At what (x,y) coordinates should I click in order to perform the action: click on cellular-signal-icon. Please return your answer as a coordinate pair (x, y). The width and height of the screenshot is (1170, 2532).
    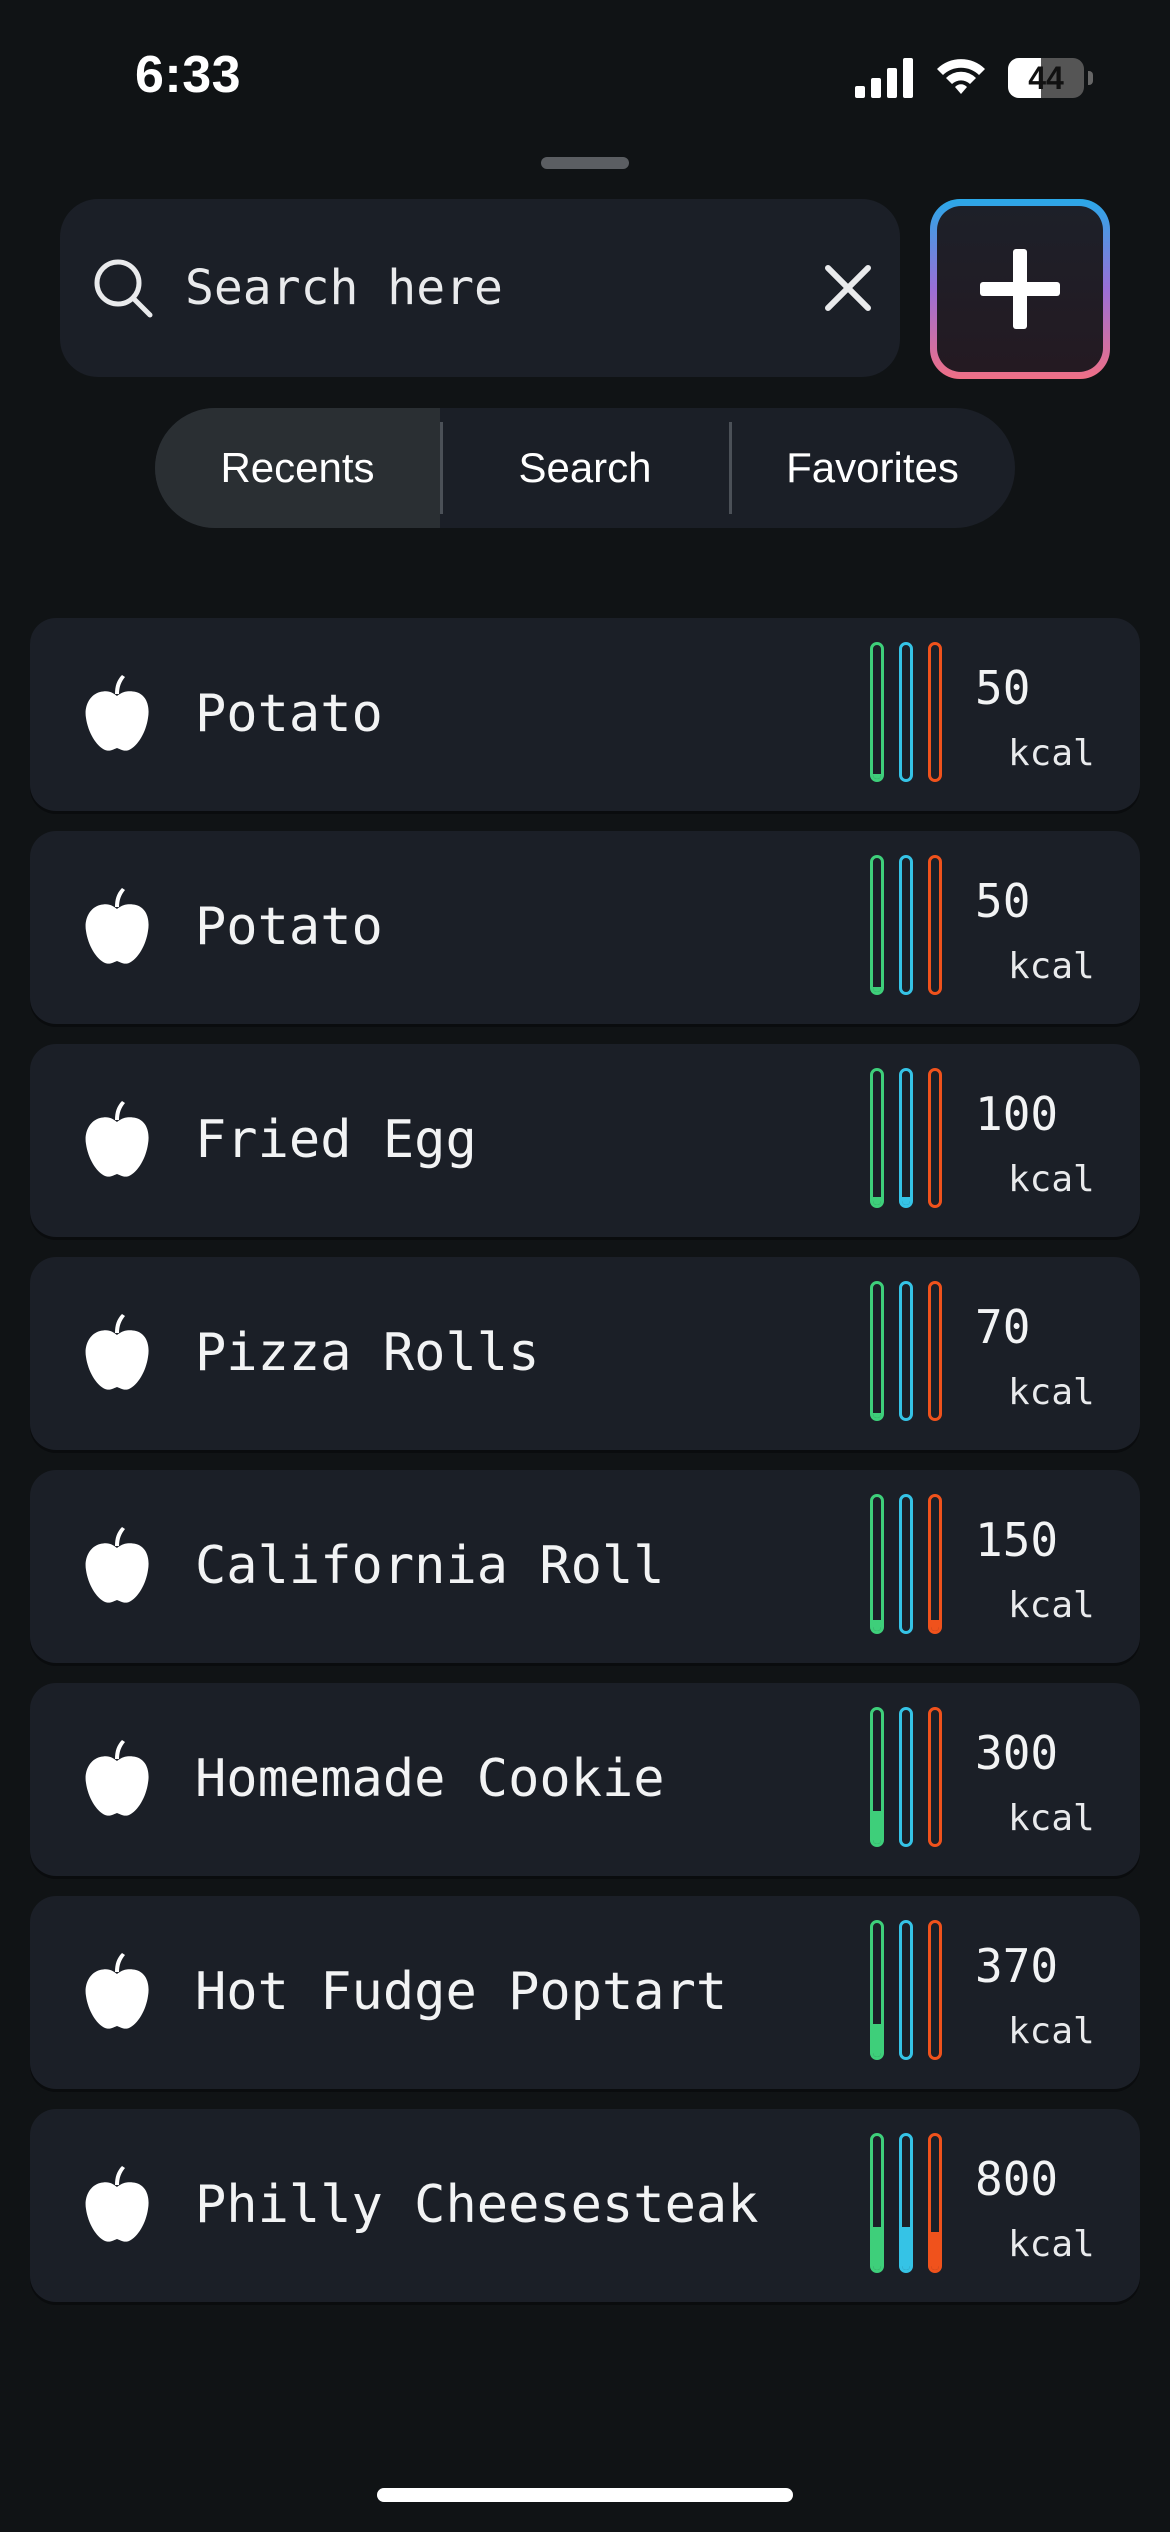
    Looking at the image, I should click on (884, 78).